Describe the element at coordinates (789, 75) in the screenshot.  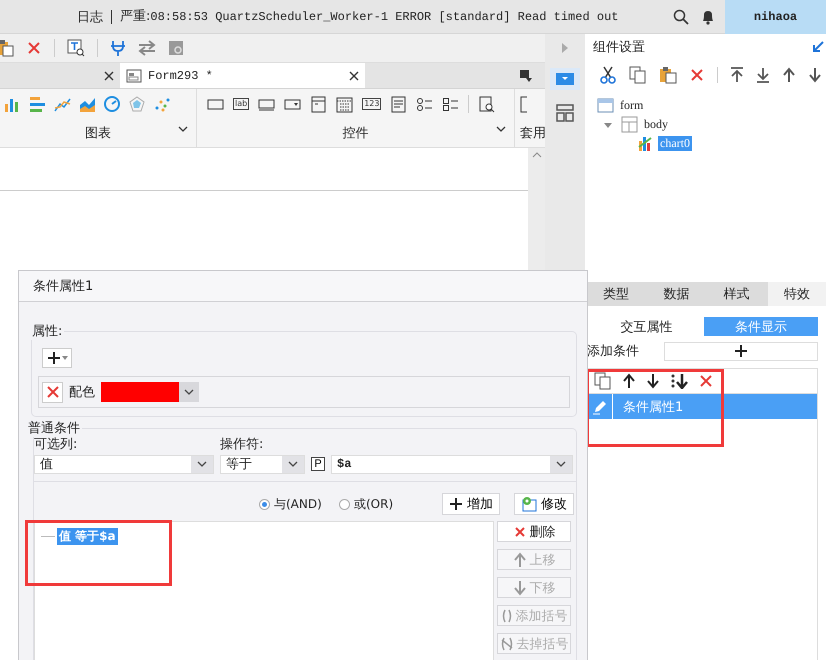
I see `arrow-up-icon` at that location.